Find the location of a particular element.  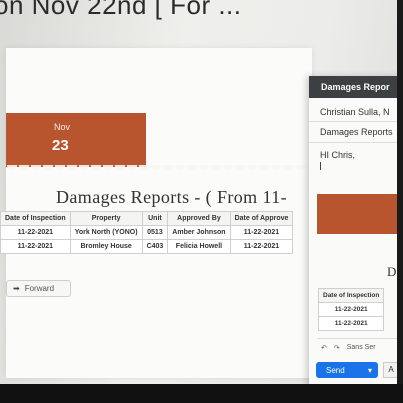

redo-icon: ↷ is located at coordinates (337, 348).